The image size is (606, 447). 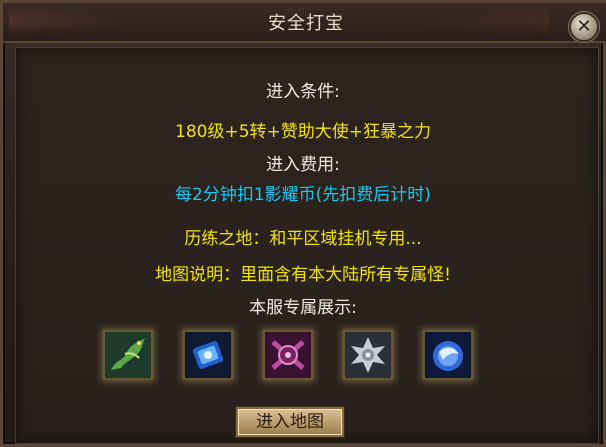 What do you see at coordinates (303, 308) in the screenshot?
I see `exclusive-showcase-label: 本服专属展示:` at bounding box center [303, 308].